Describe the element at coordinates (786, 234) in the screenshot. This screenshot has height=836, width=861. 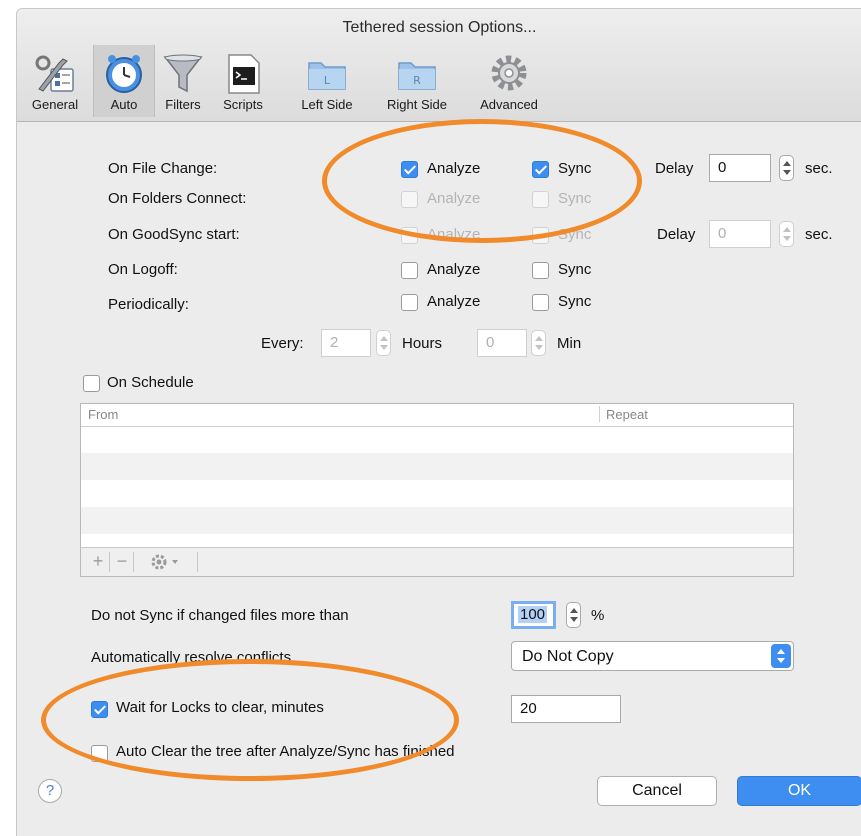
I see `on-goodsync-start-delay-stepper` at that location.